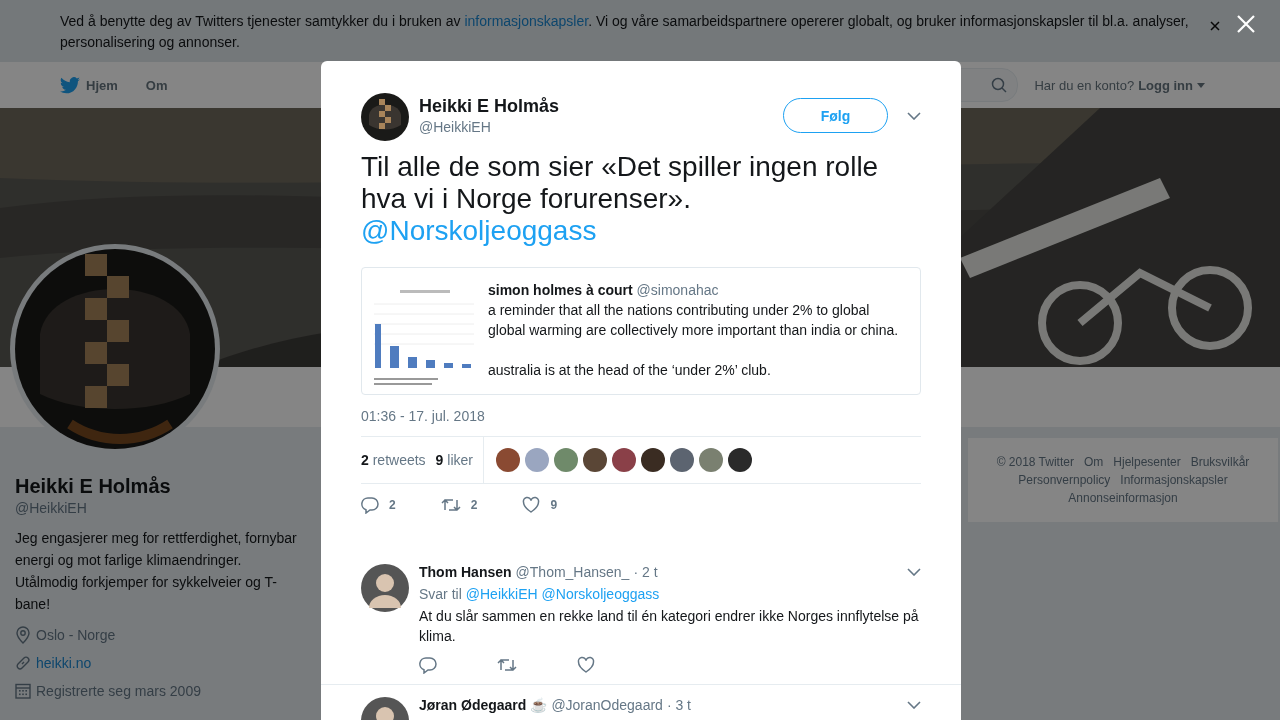 The height and width of the screenshot is (720, 1280). What do you see at coordinates (93, 486) in the screenshot?
I see `profile-name: Heikki E Holmås` at bounding box center [93, 486].